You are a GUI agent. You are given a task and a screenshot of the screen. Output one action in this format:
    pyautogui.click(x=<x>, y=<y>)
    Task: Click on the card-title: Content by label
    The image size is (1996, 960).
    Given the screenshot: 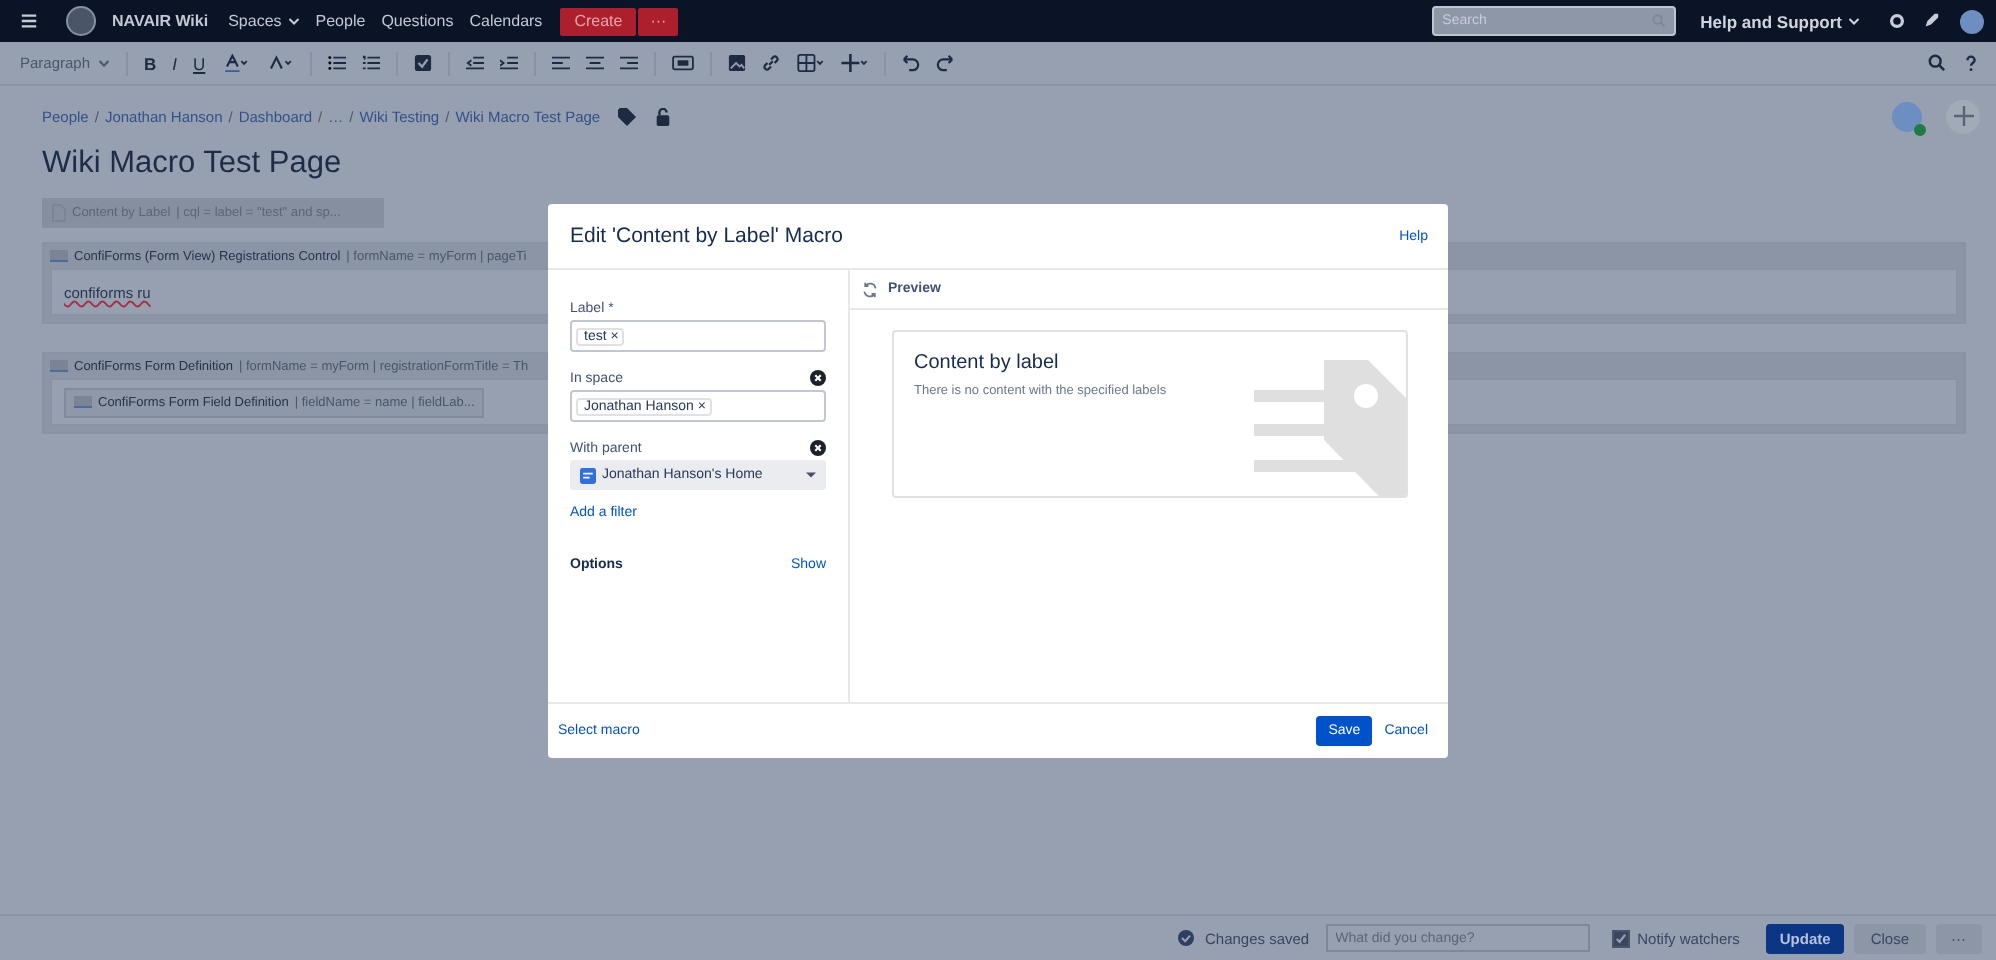 What is the action you would take?
    pyautogui.click(x=987, y=363)
    